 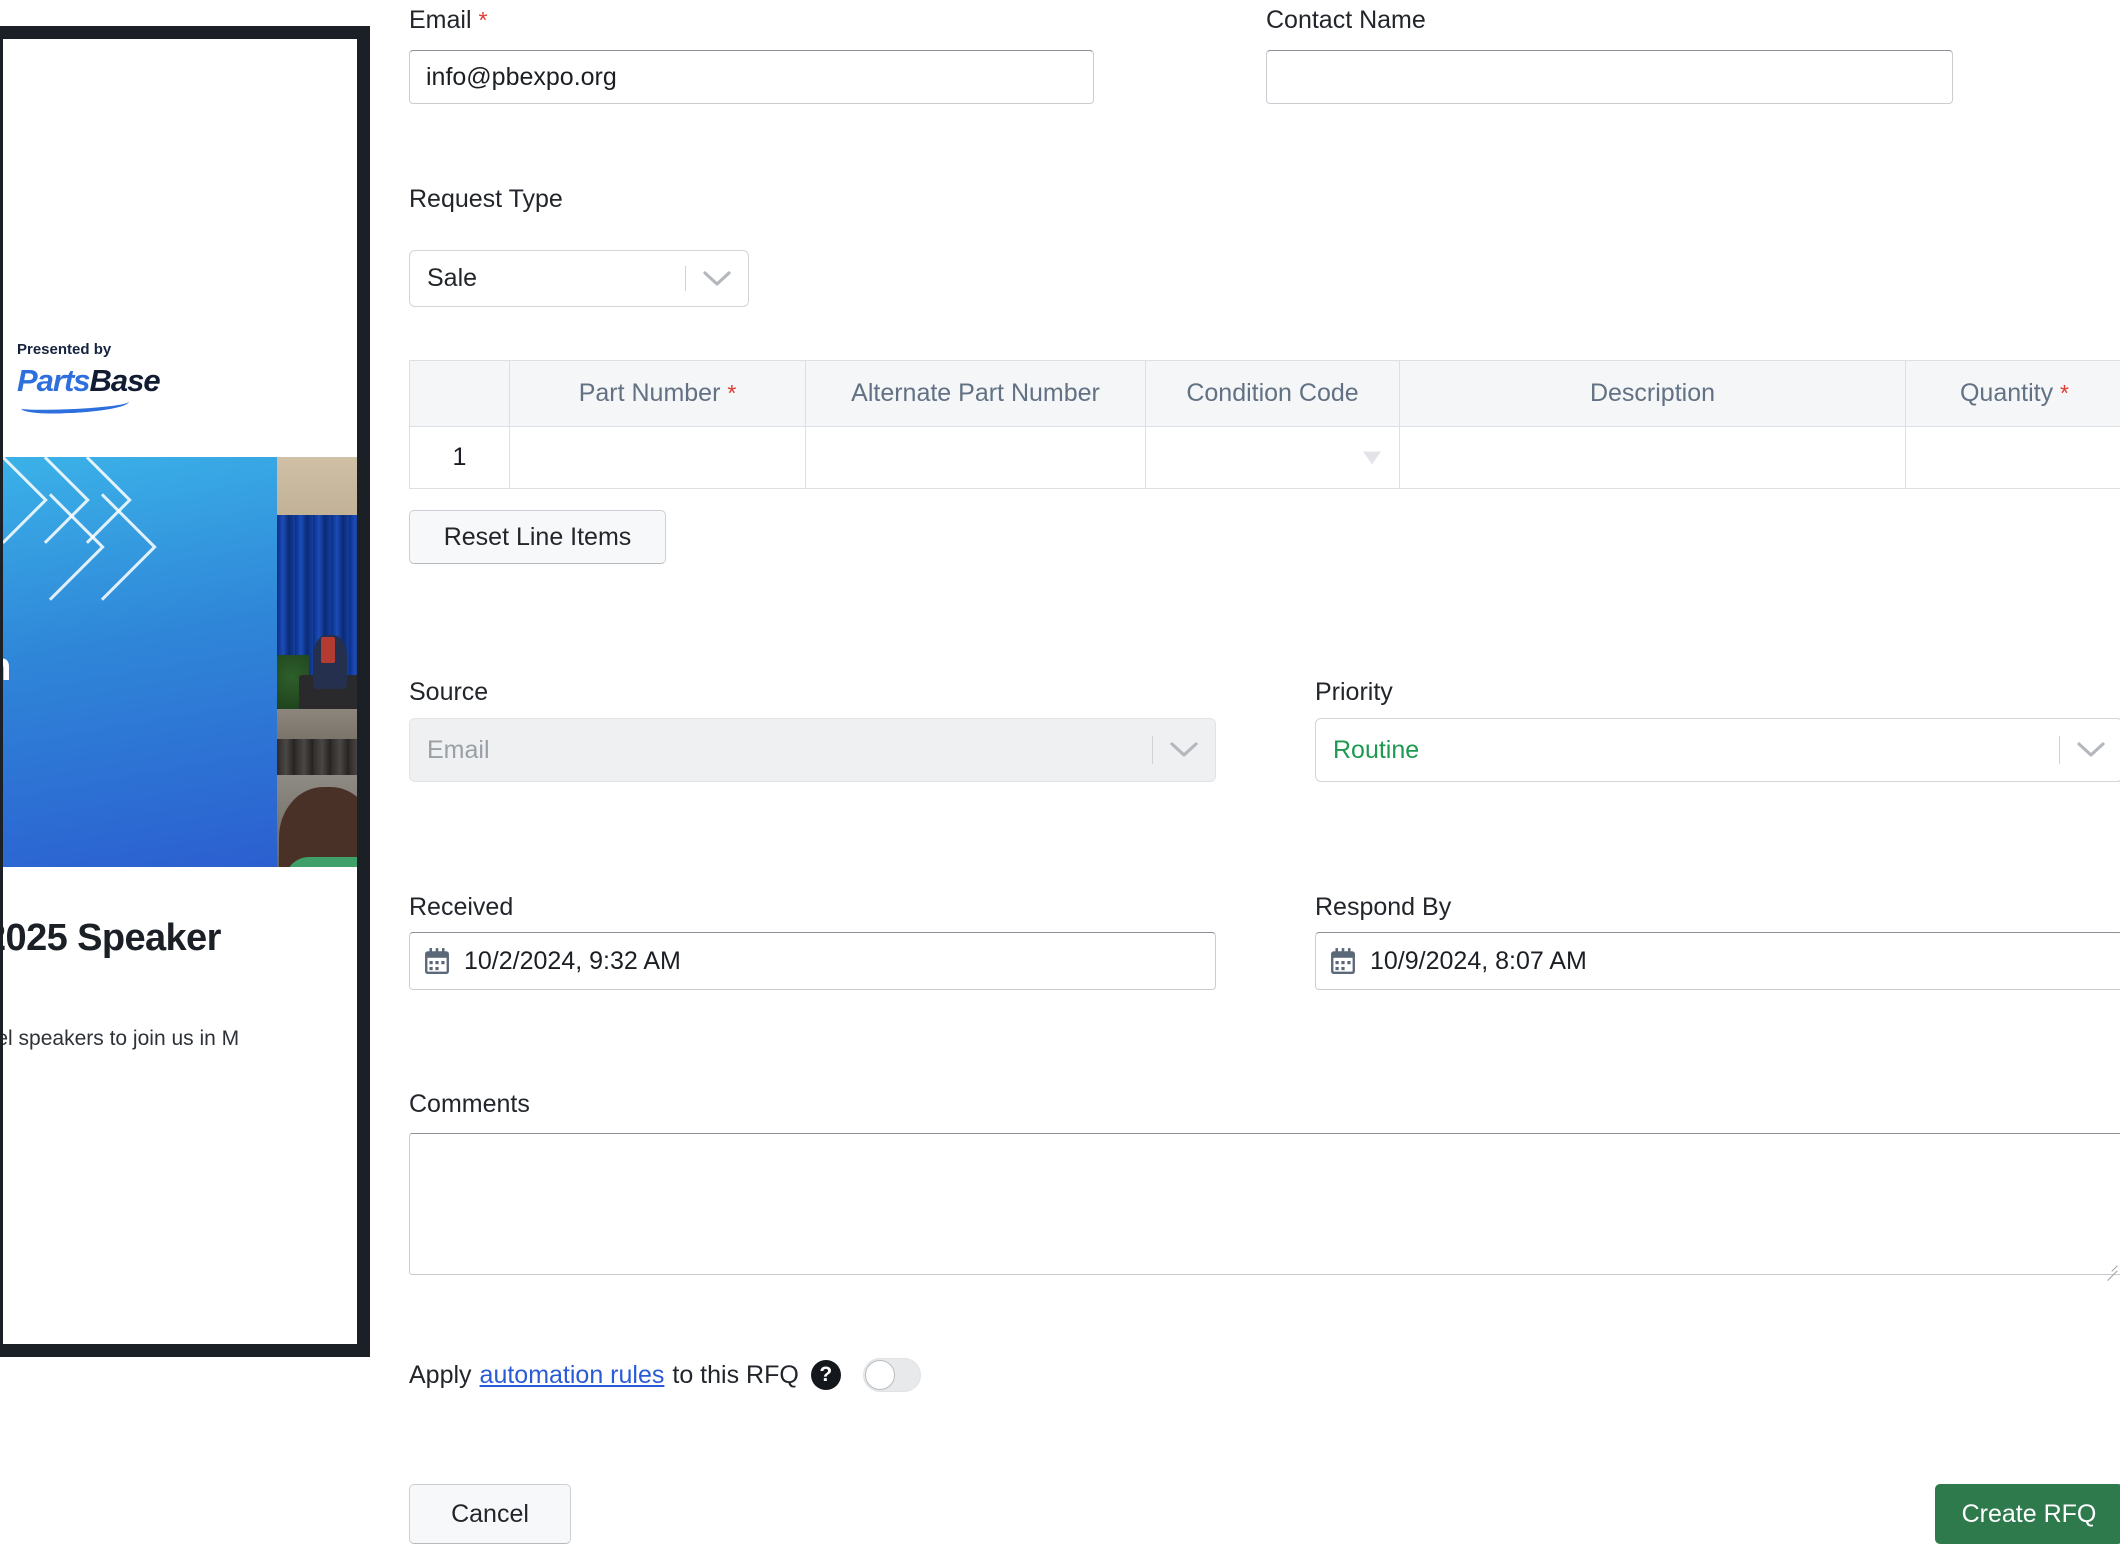 What do you see at coordinates (649, 393) in the screenshot?
I see `column-header-part-number-text: Part Number` at bounding box center [649, 393].